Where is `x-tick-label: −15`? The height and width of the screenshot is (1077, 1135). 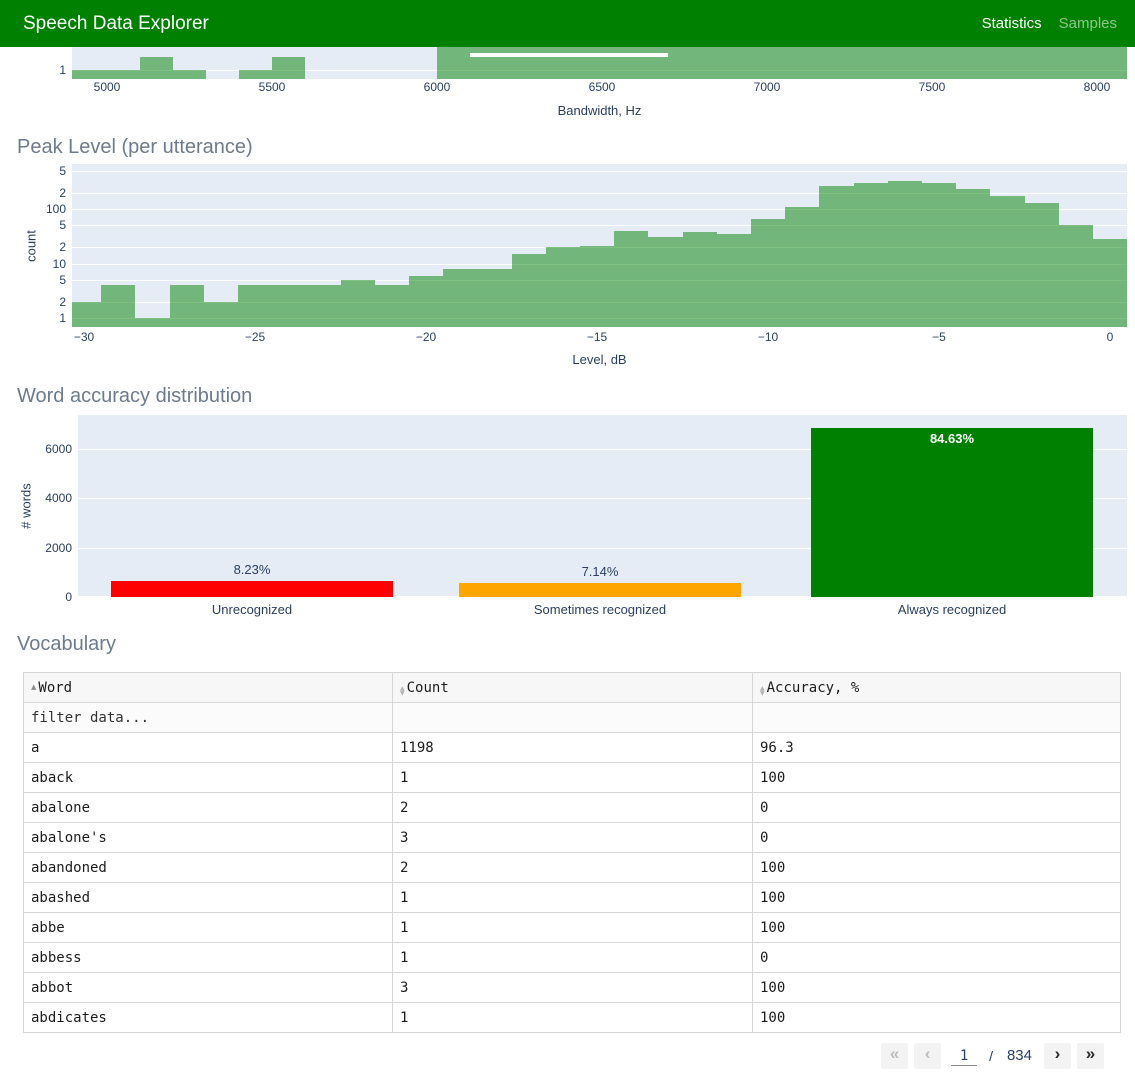 x-tick-label: −15 is located at coordinates (597, 337).